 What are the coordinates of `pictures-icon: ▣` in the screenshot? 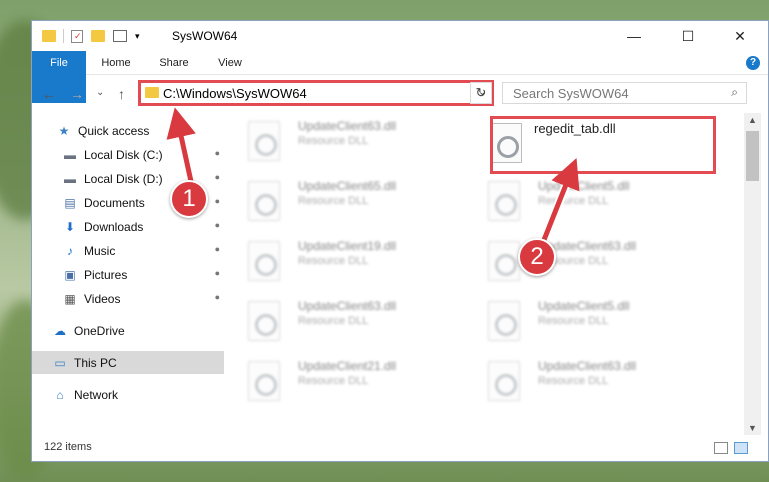 It's located at (70, 274).